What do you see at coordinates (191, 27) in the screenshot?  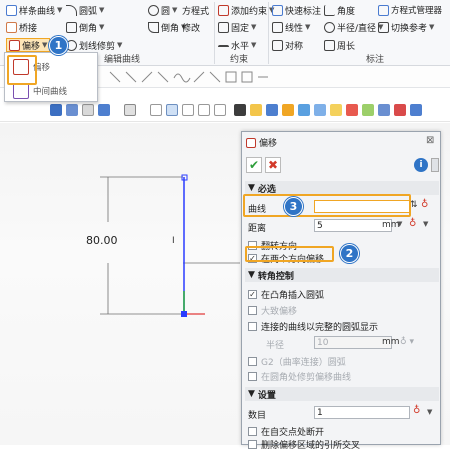 I see `modify-button: 修改` at bounding box center [191, 27].